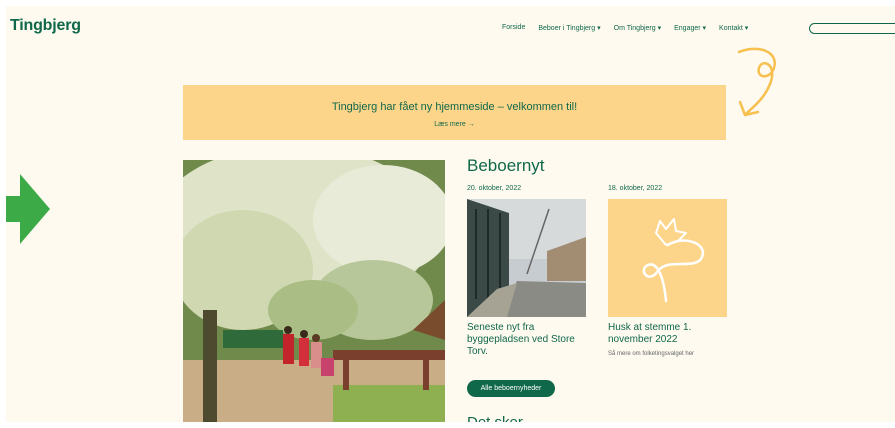  What do you see at coordinates (511, 388) in the screenshot?
I see `all-news-button: Alle beboernyheder` at bounding box center [511, 388].